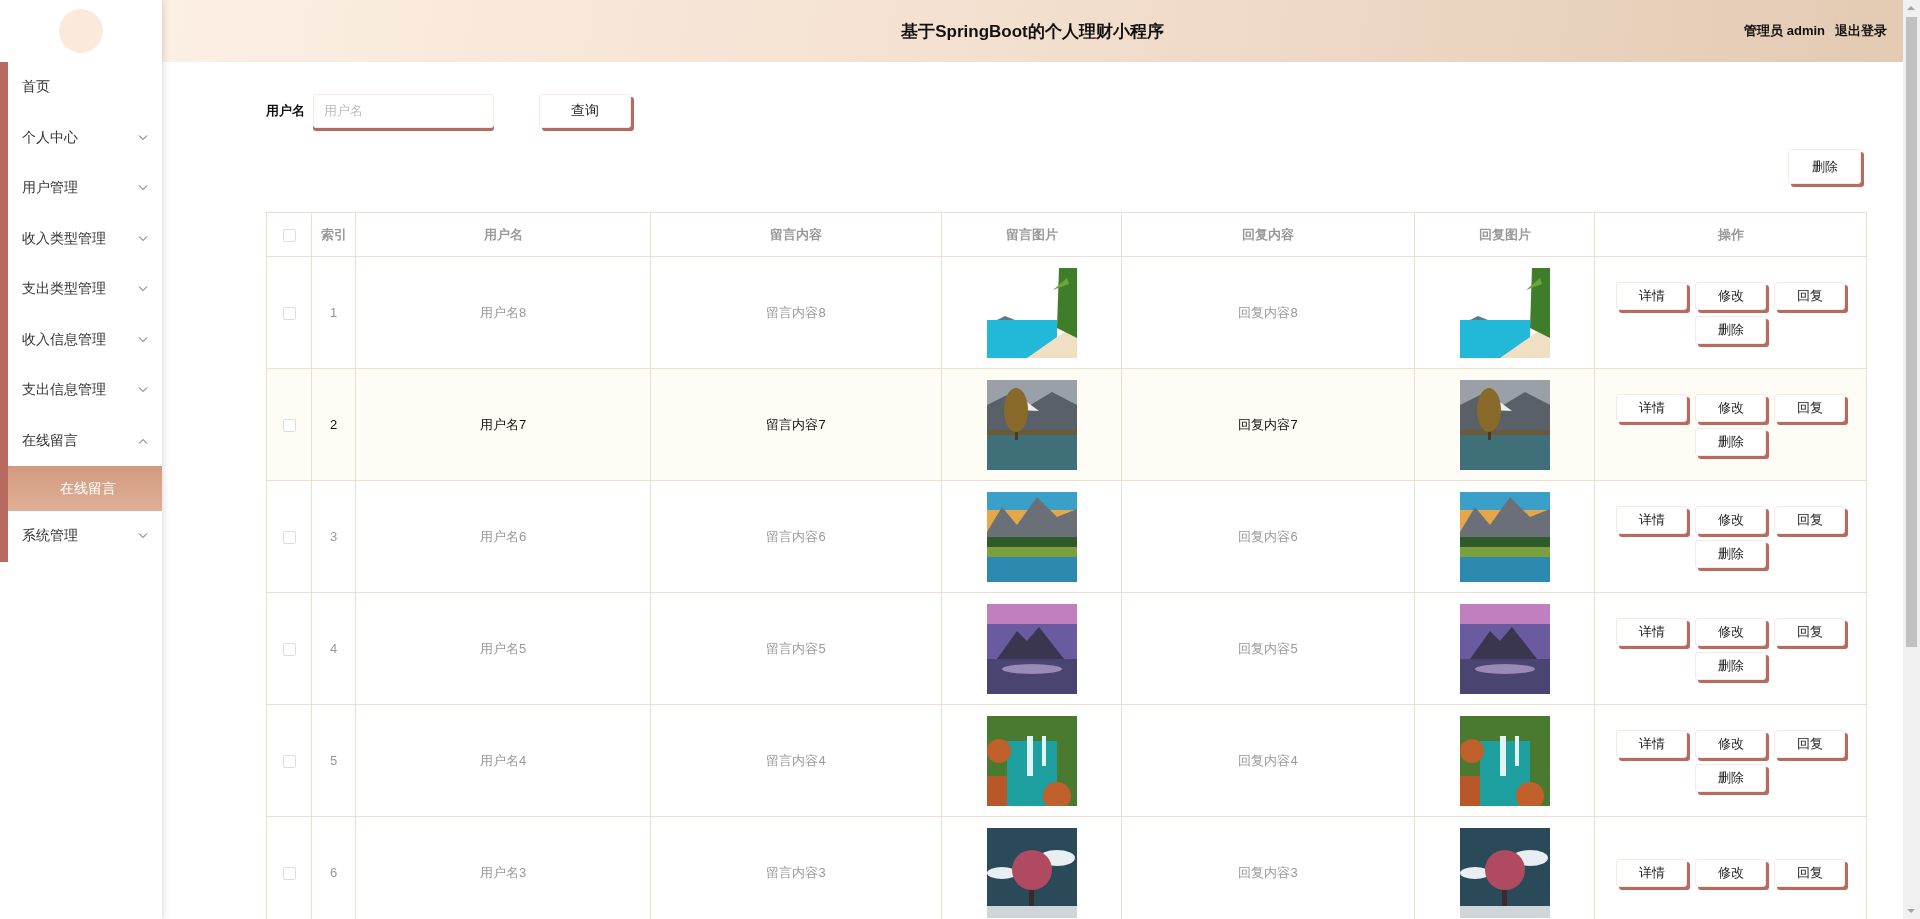 The height and width of the screenshot is (919, 1920). I want to click on field-label: 用户名, so click(285, 110).